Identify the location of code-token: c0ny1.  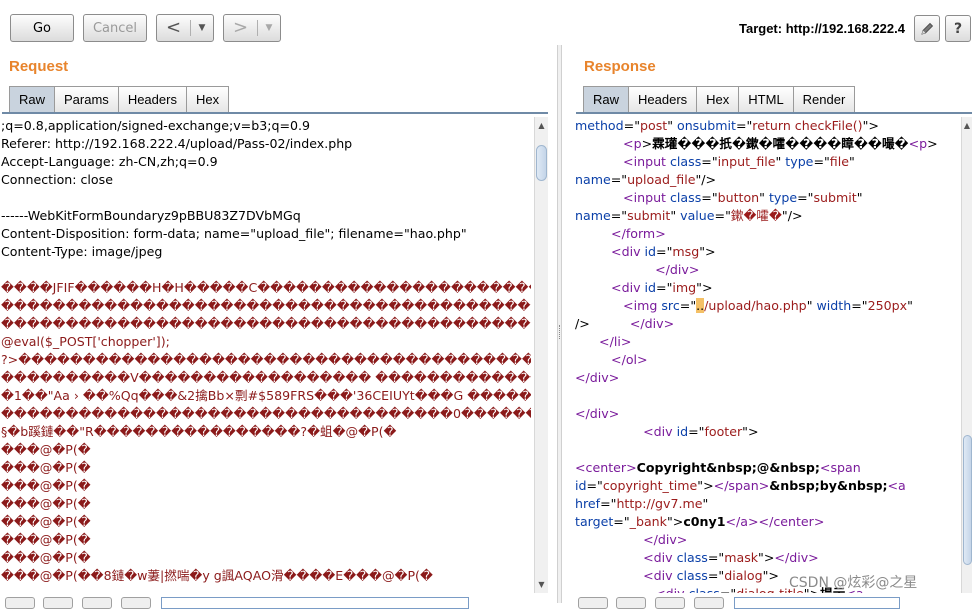
(704, 521).